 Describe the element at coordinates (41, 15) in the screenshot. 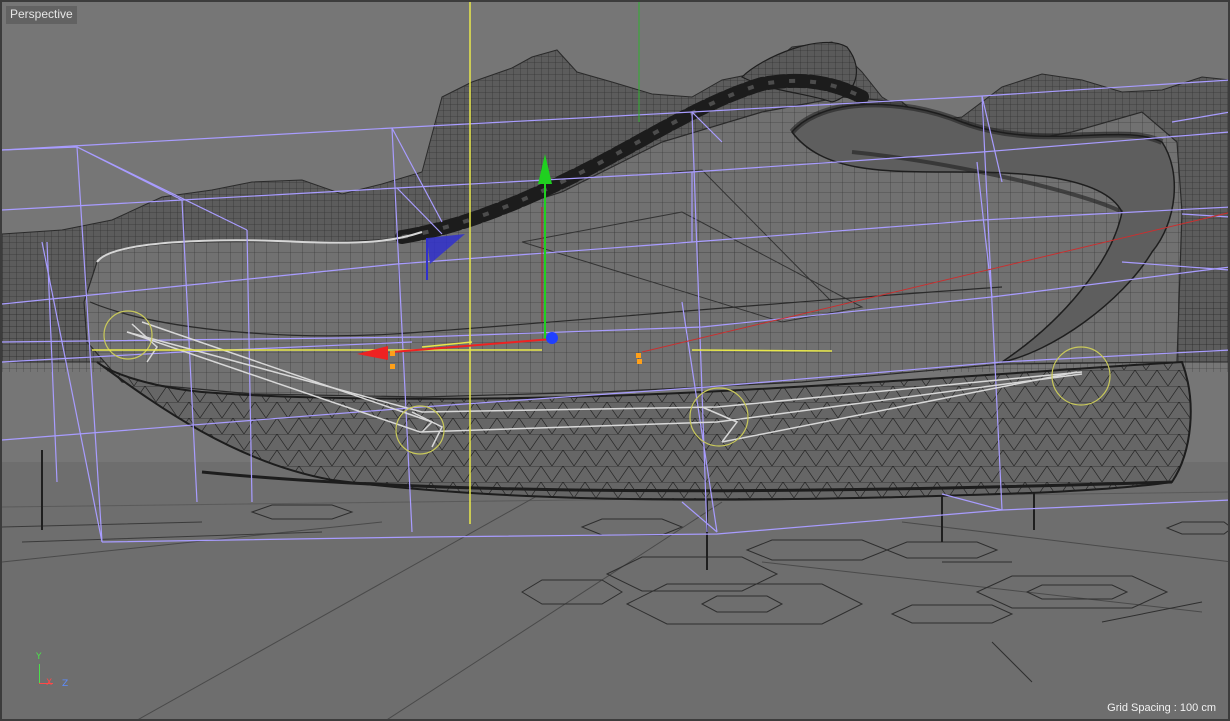

I see `viewport-label: Perspective` at that location.